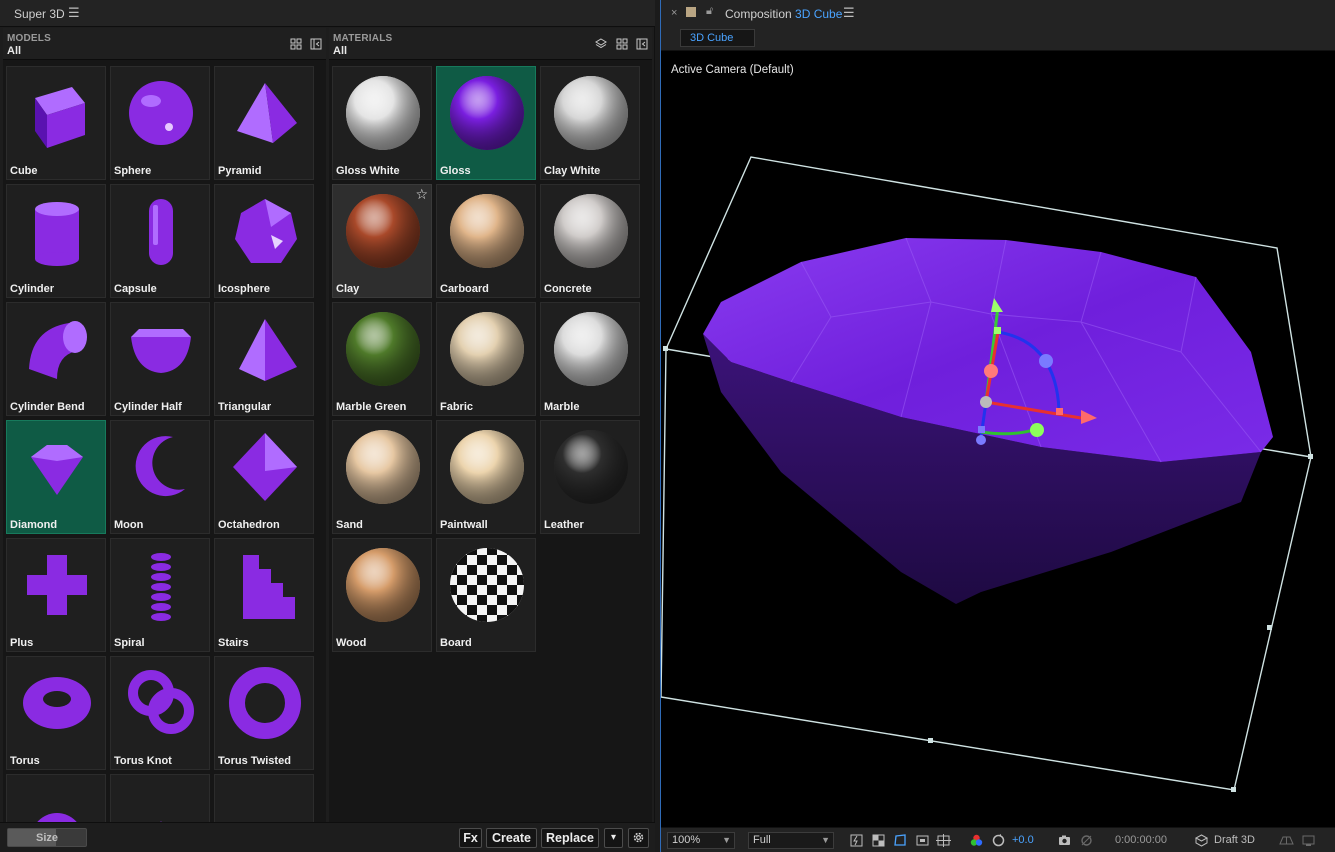 This screenshot has width=1335, height=852. I want to click on material-tile: Marble Green, so click(382, 359).